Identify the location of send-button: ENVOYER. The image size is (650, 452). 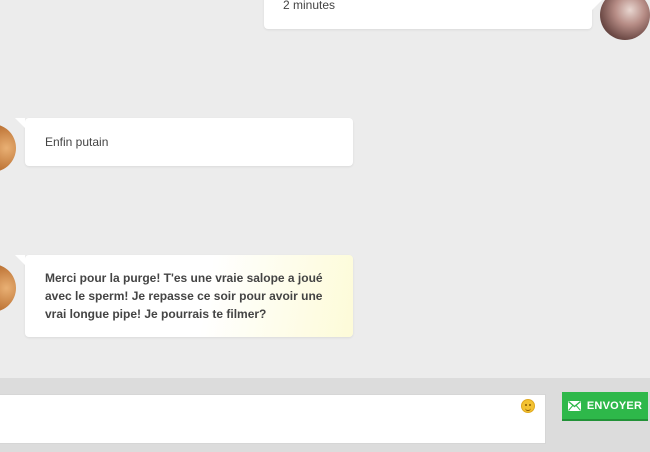
(605, 406).